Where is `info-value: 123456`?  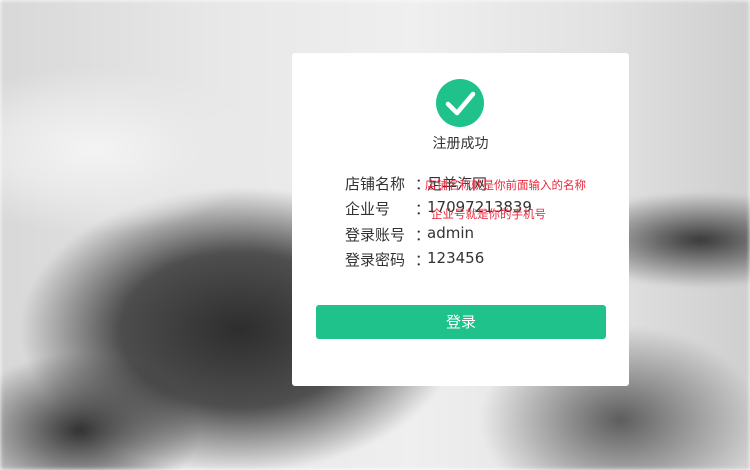
info-value: 123456 is located at coordinates (456, 258).